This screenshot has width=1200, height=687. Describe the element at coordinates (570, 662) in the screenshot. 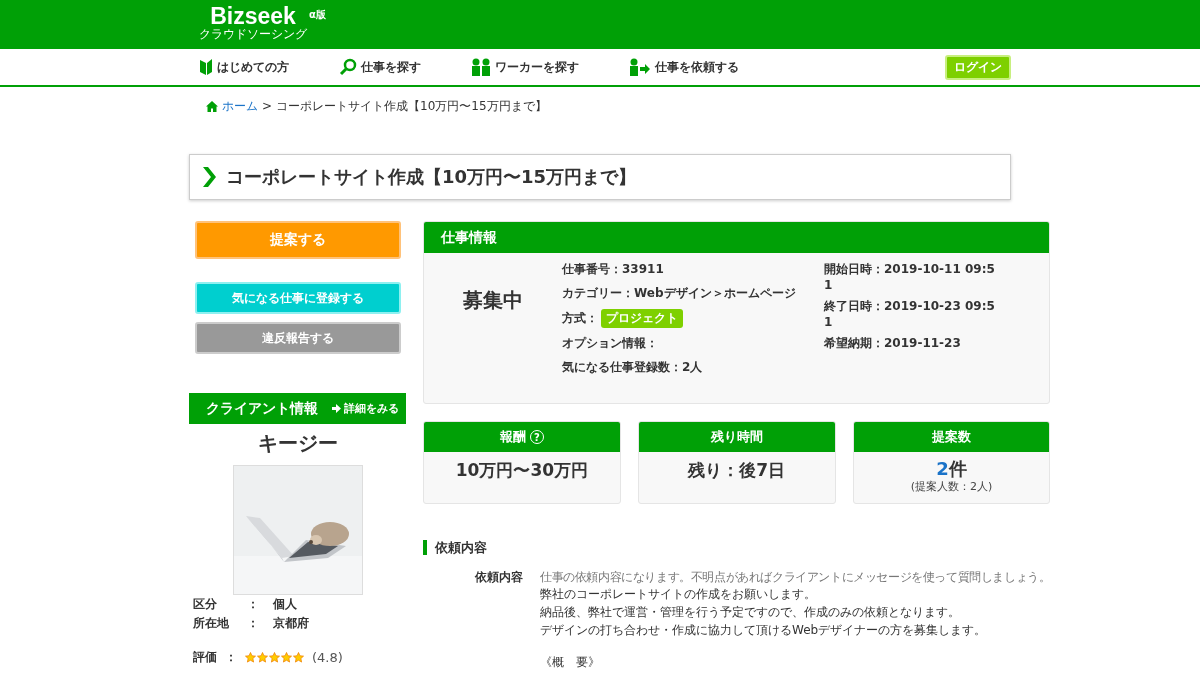

I see `request-paragraph: 《概 要》` at that location.